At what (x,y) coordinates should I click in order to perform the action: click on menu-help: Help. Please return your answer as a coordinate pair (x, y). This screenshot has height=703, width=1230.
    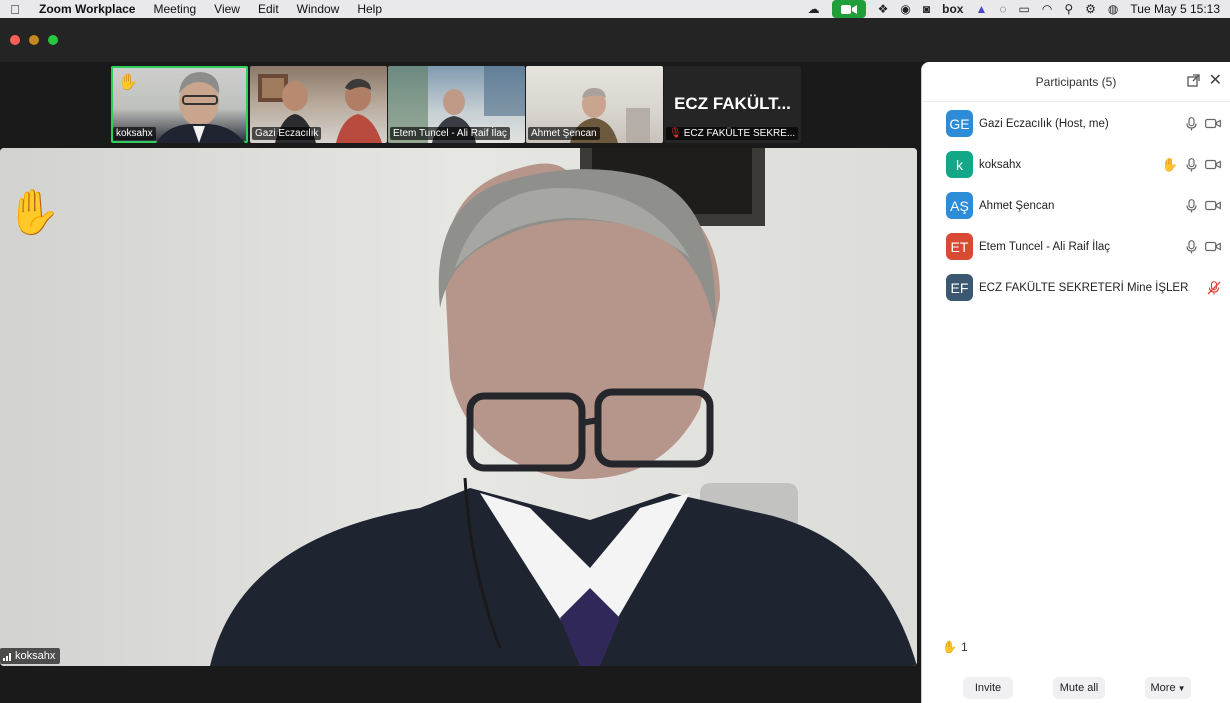
    Looking at the image, I should click on (369, 9).